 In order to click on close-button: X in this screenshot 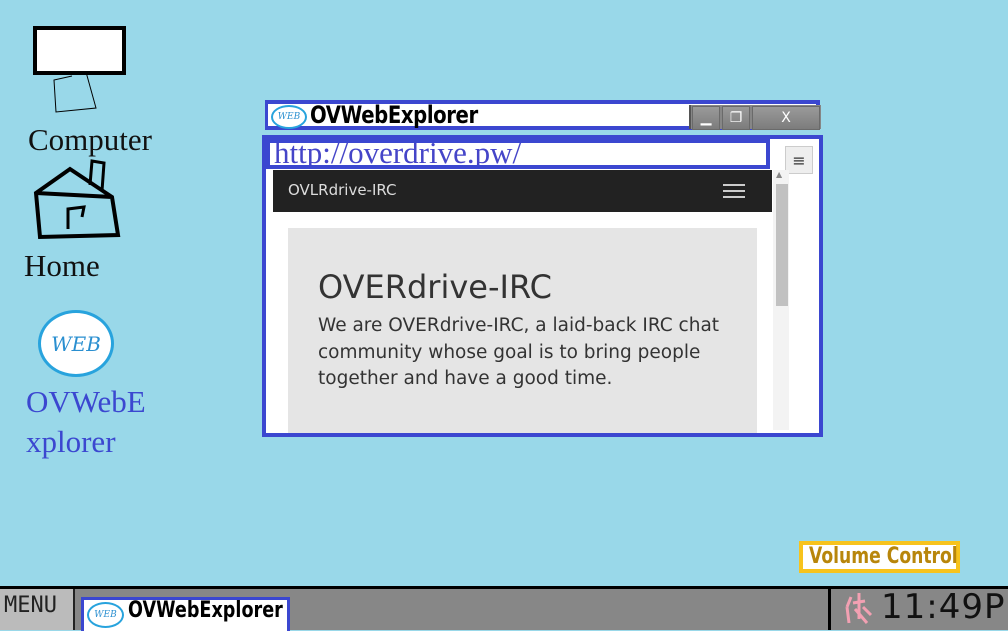, I will do `click(786, 118)`.